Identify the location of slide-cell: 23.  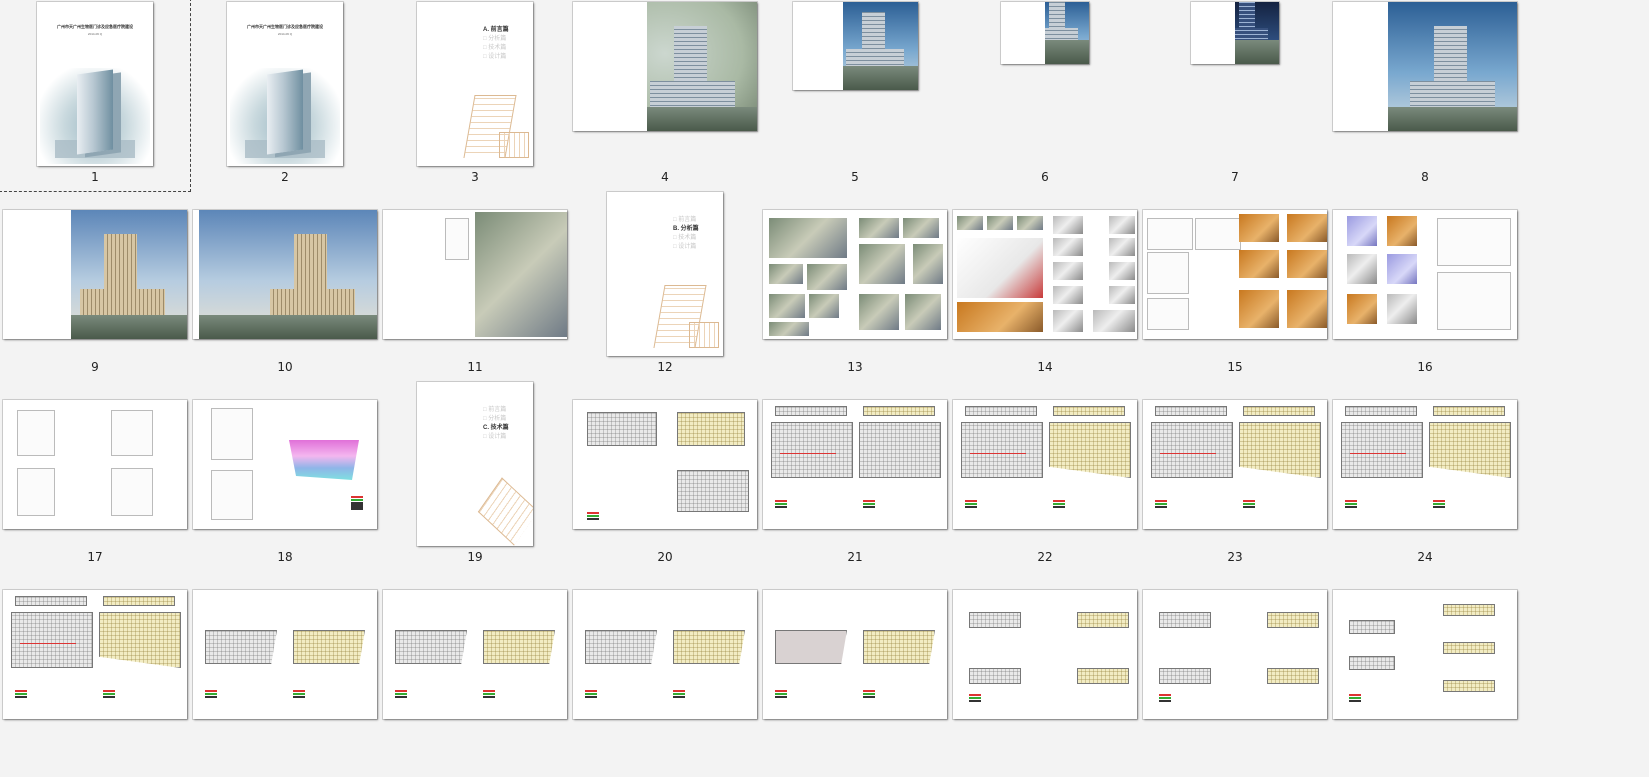
(1235, 475).